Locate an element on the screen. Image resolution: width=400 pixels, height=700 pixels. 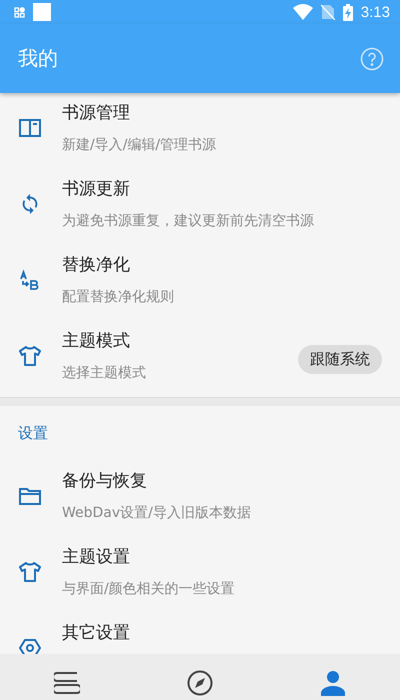
menu-row: 书源管理 新建/导入/编辑/管理书源 is located at coordinates (200, 131).